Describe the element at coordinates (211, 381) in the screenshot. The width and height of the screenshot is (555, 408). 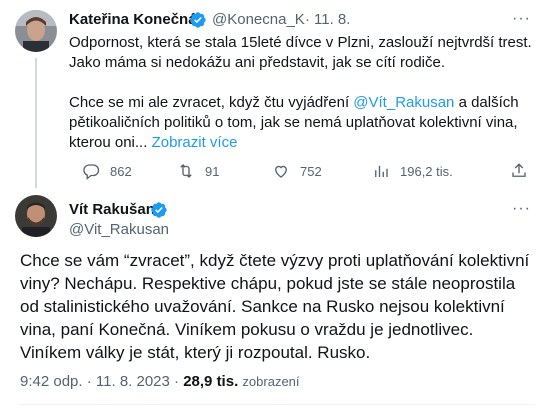
I see `views-total: 28,9 tis.` at that location.